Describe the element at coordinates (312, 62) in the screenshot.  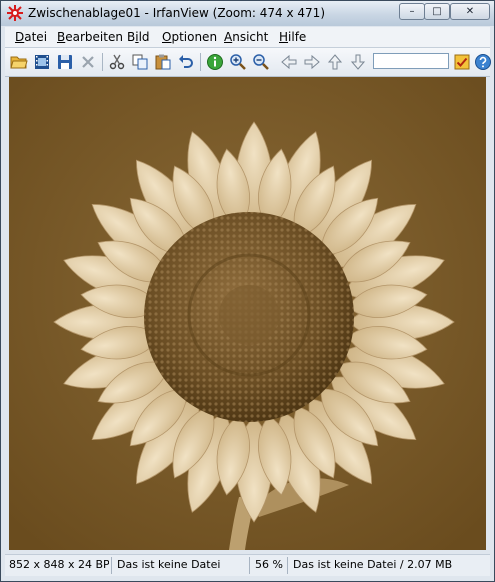
I see `next-arrow-icon` at that location.